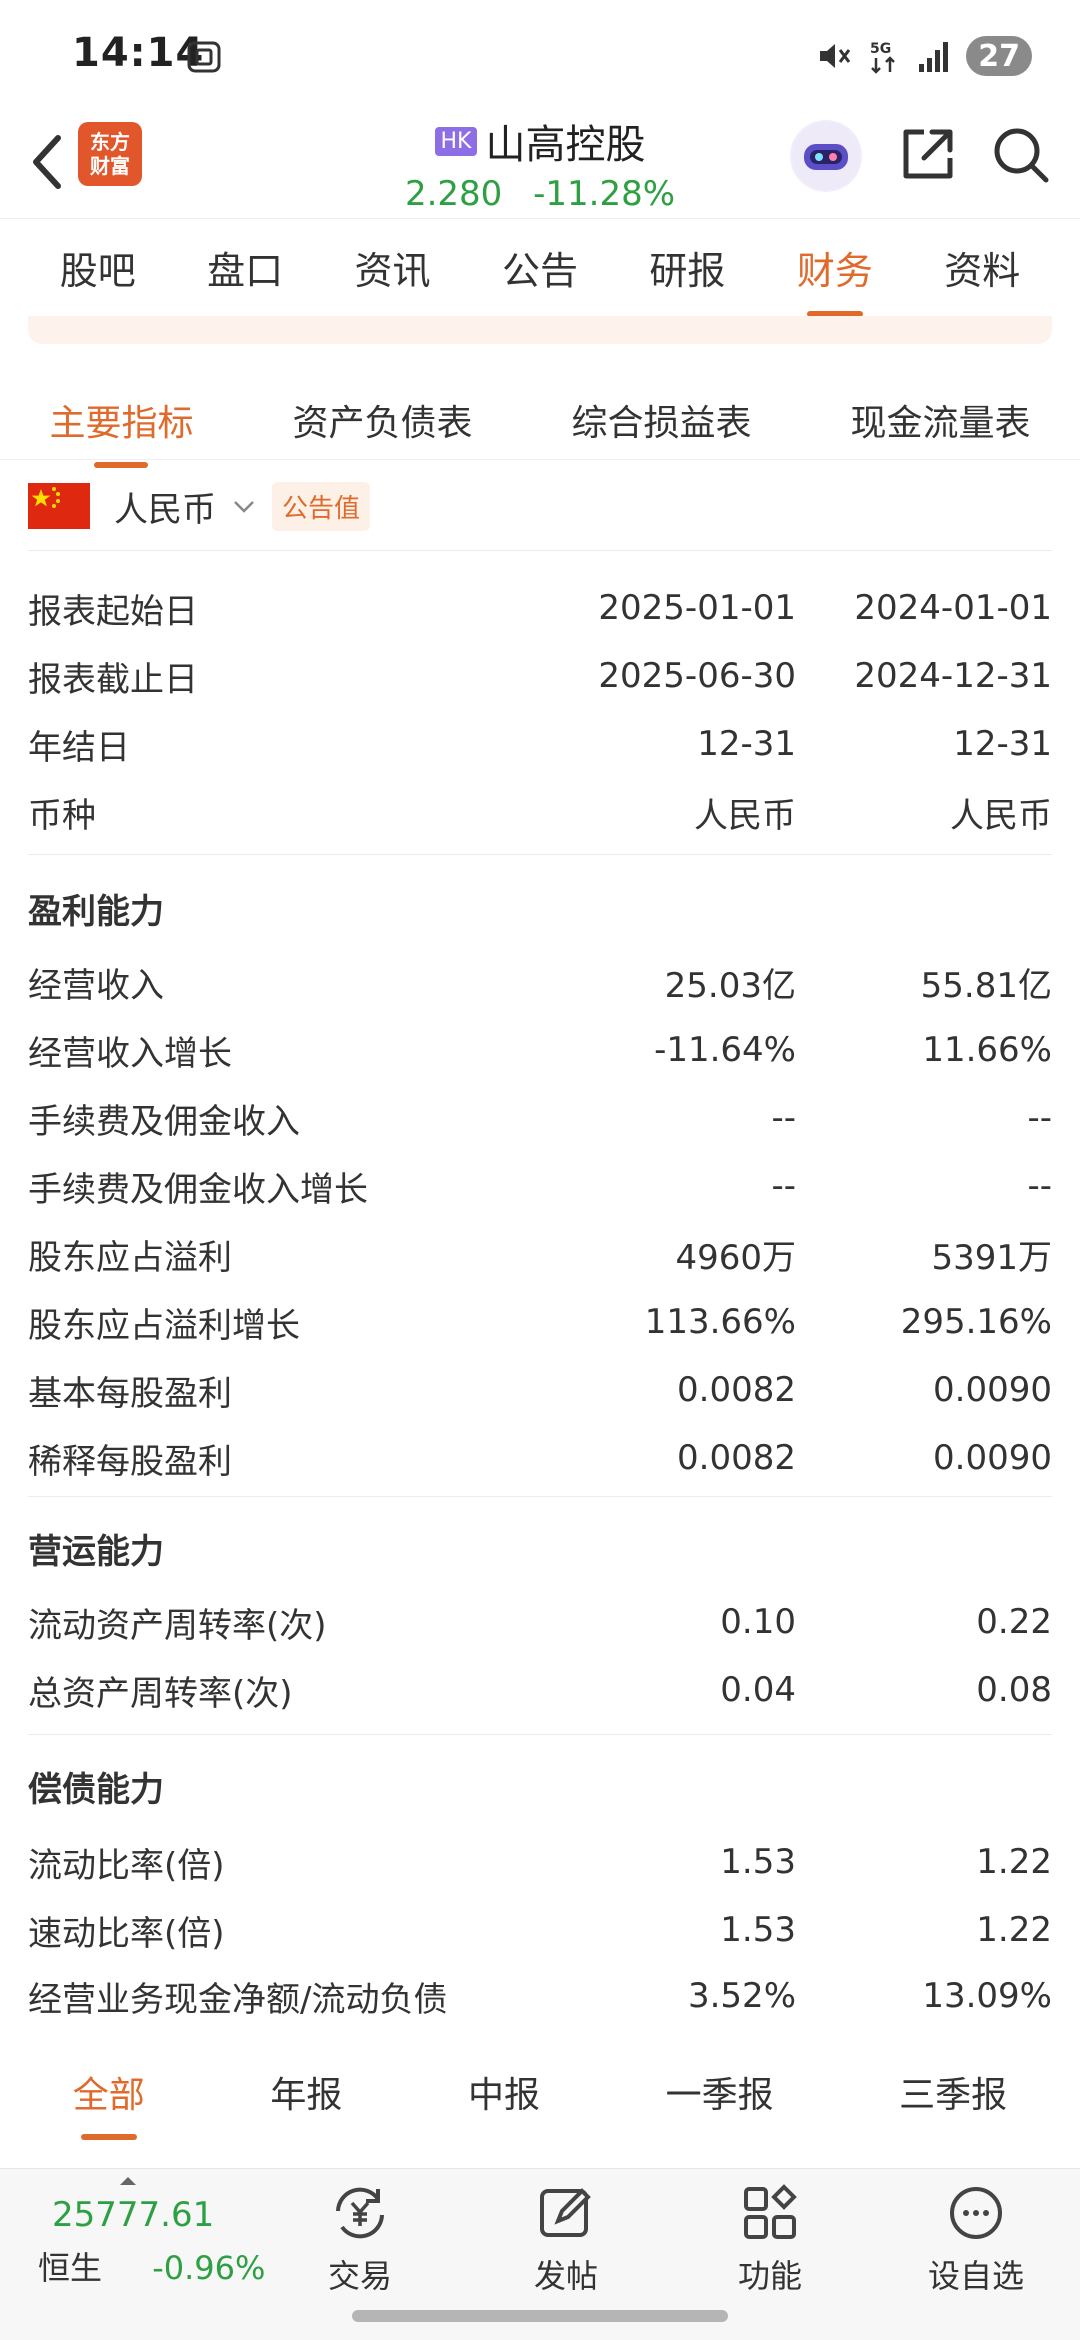  I want to click on tab-pankou: 盘口, so click(245, 267).